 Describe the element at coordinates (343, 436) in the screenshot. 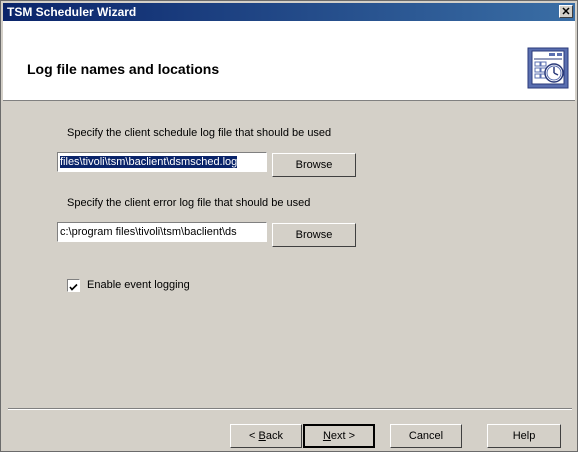

I see `next-rest: ext >` at that location.